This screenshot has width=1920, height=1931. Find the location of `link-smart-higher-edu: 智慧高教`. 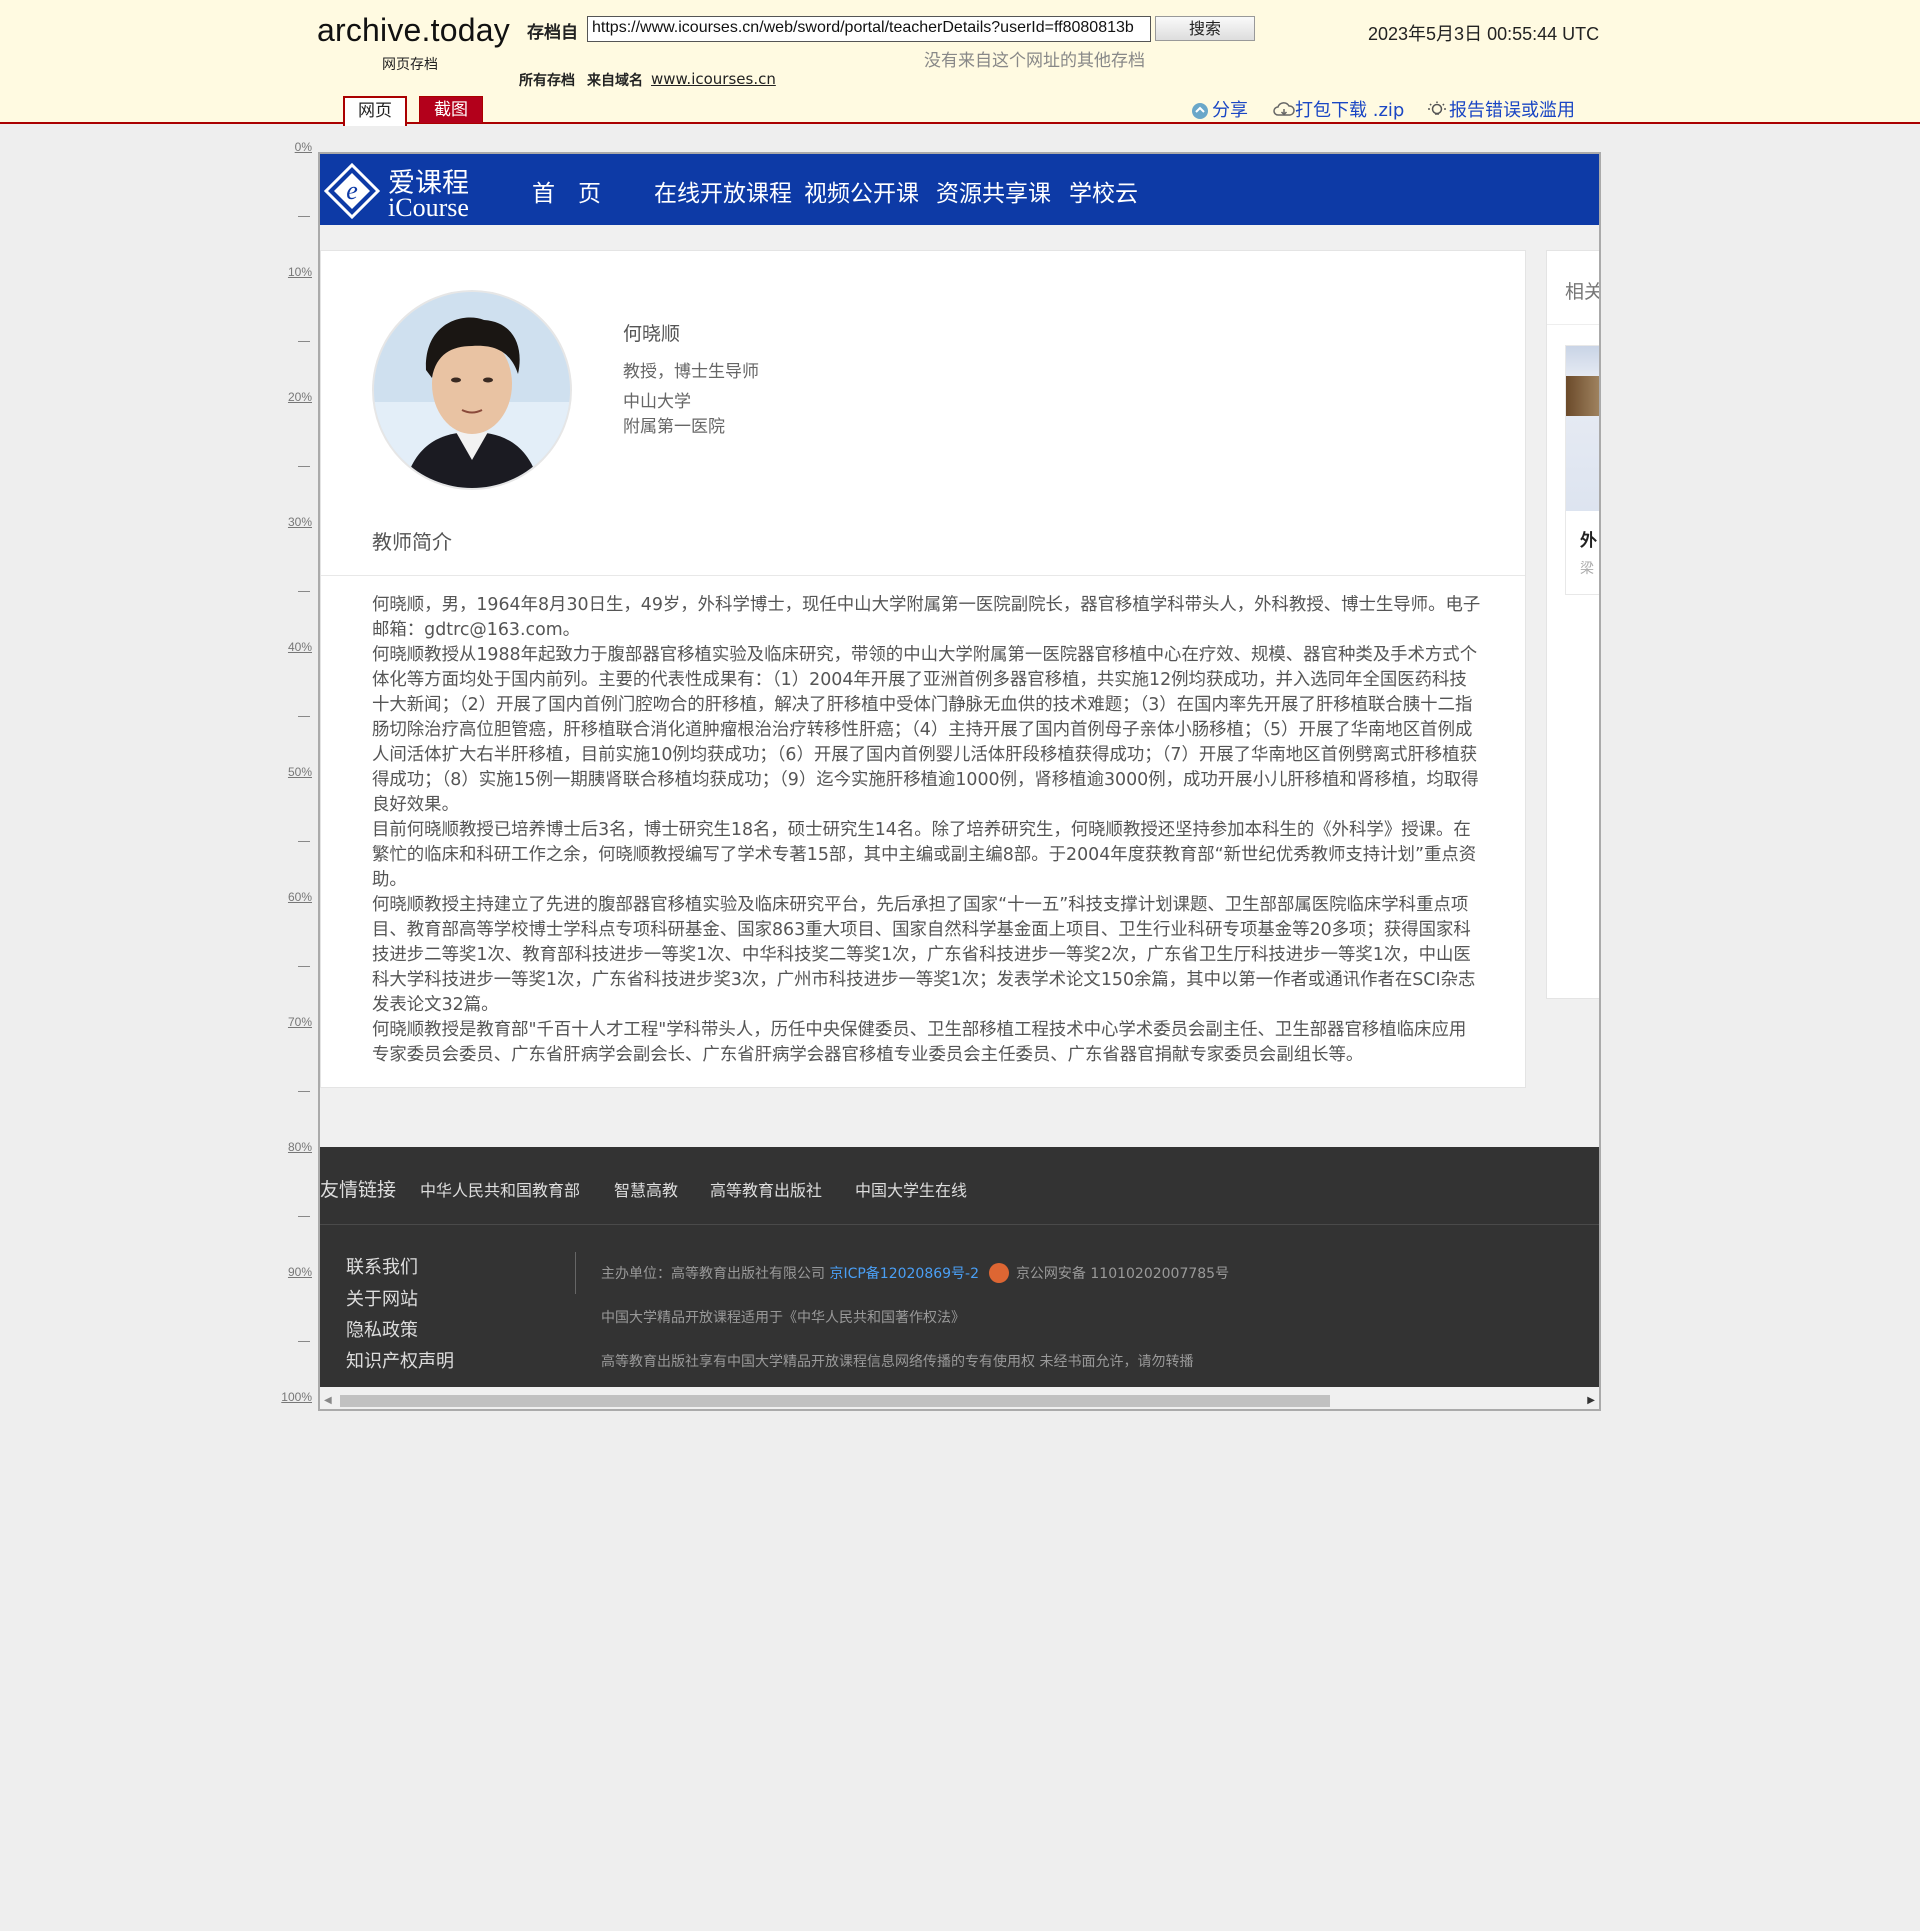

link-smart-higher-edu: 智慧高教 is located at coordinates (646, 1189).